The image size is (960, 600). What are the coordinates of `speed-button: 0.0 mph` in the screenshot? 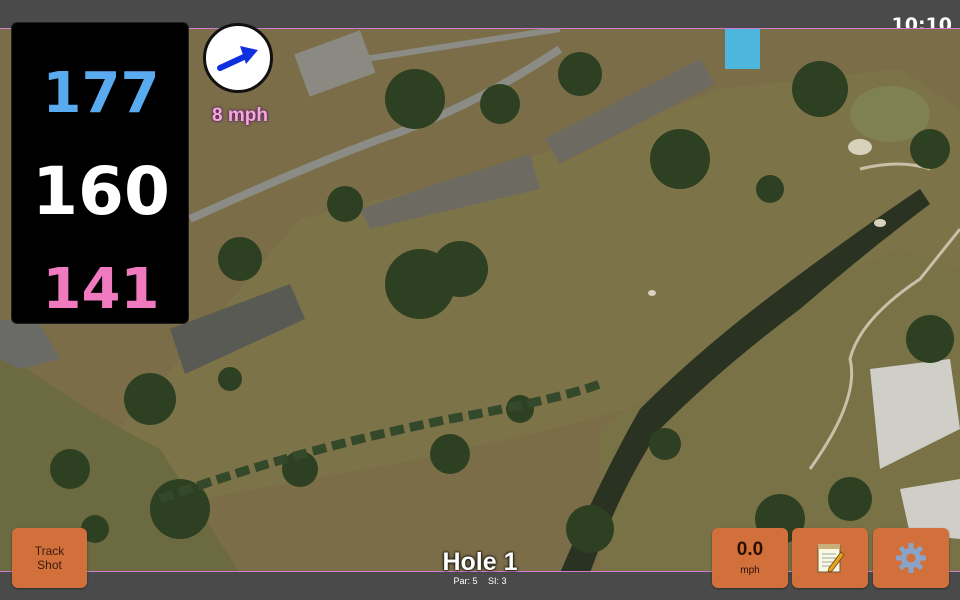 It's located at (750, 558).